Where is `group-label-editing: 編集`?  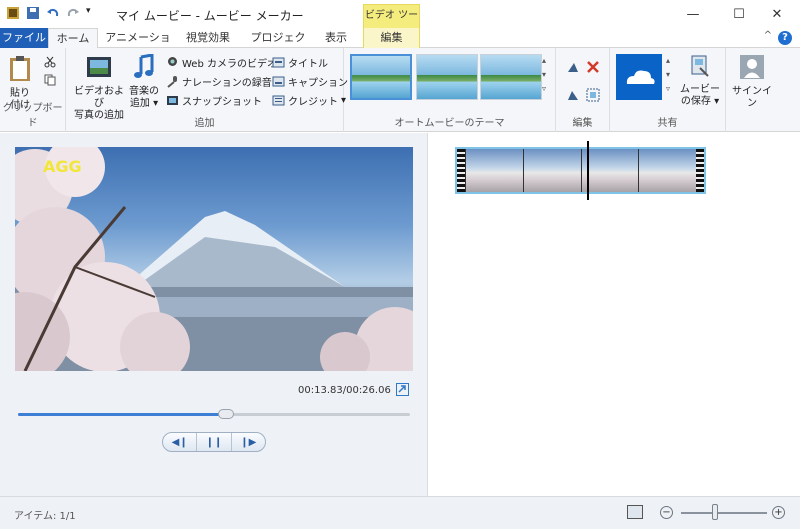 group-label-editing: 編集 is located at coordinates (582, 123).